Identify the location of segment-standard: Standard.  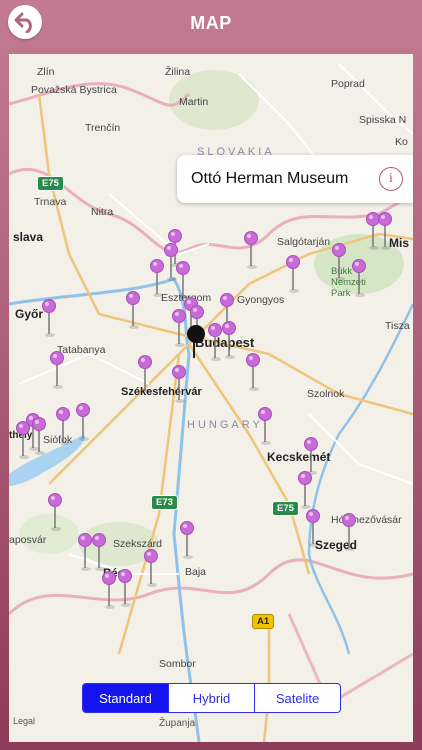
(126, 698).